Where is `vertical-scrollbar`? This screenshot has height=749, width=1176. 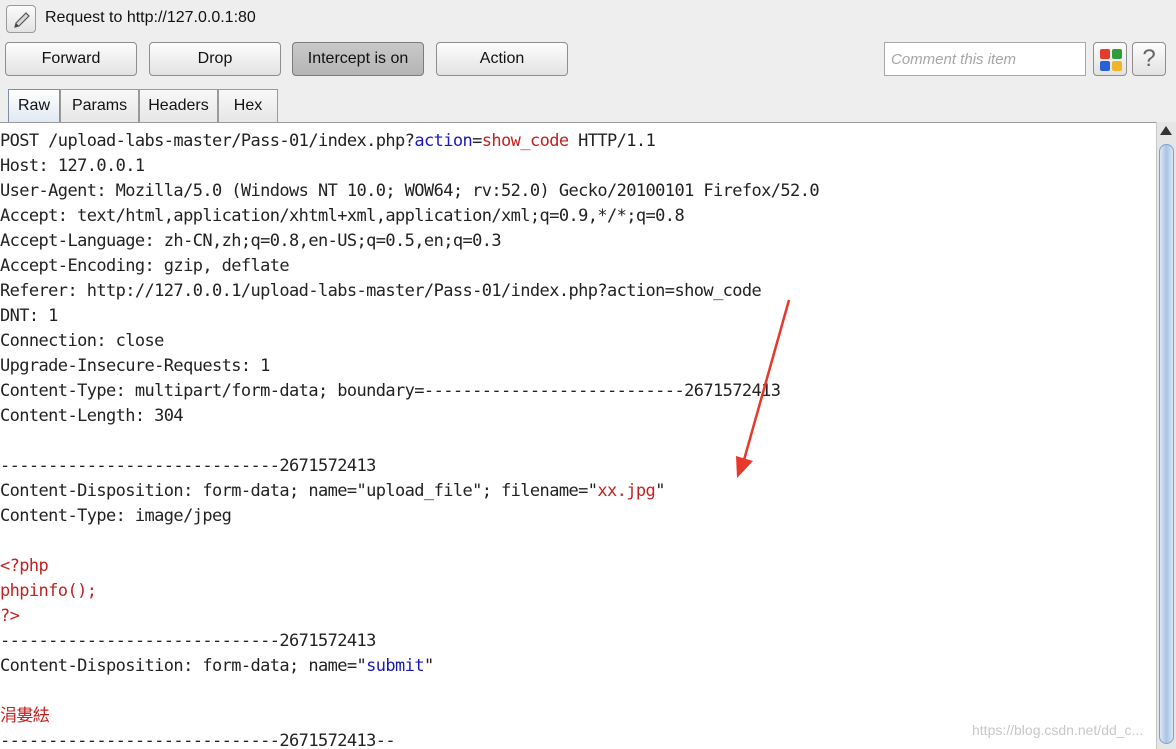 vertical-scrollbar is located at coordinates (1166, 435).